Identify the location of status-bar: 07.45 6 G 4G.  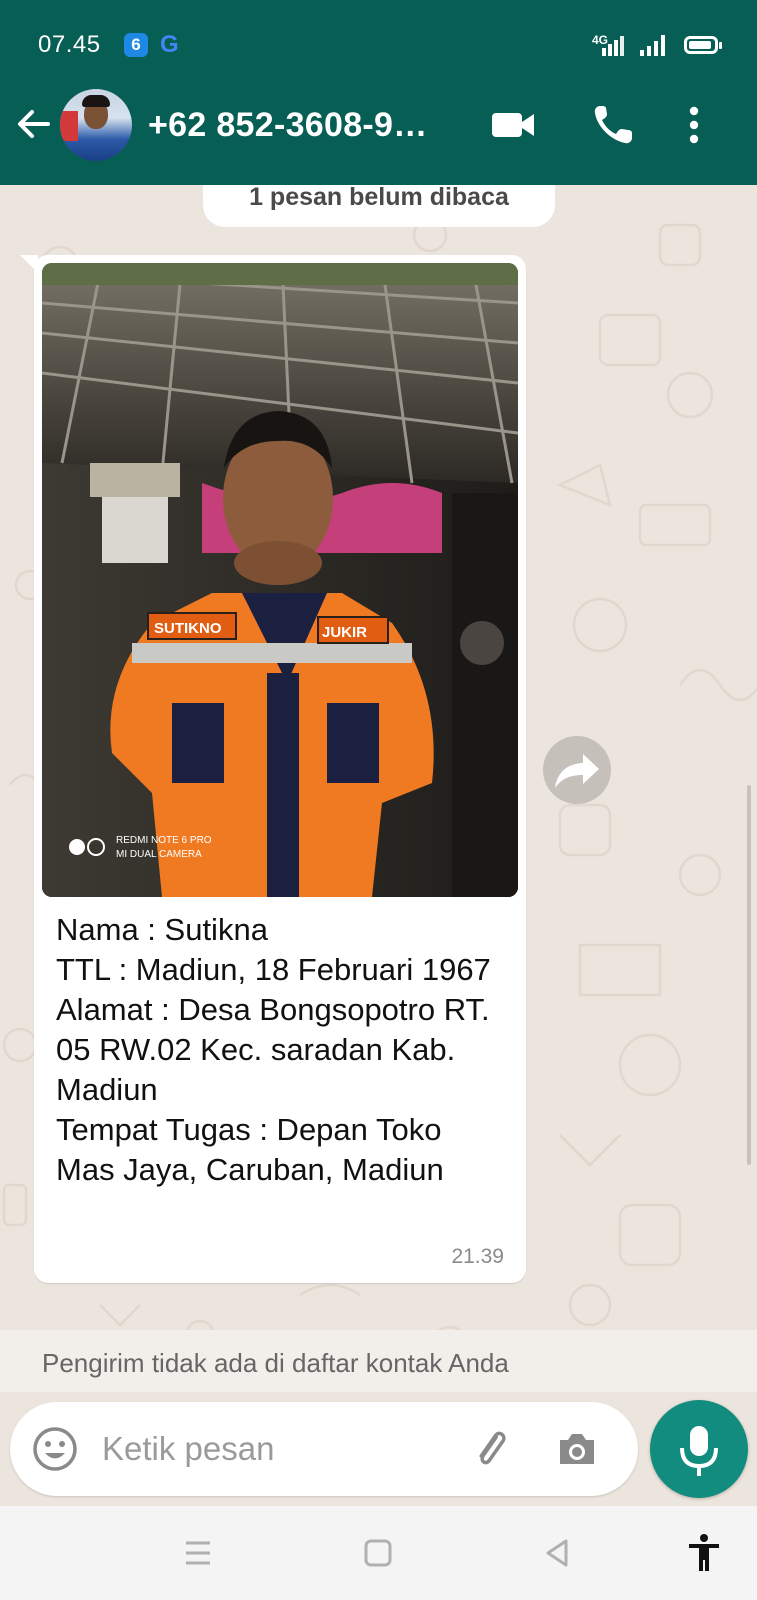
(378, 33).